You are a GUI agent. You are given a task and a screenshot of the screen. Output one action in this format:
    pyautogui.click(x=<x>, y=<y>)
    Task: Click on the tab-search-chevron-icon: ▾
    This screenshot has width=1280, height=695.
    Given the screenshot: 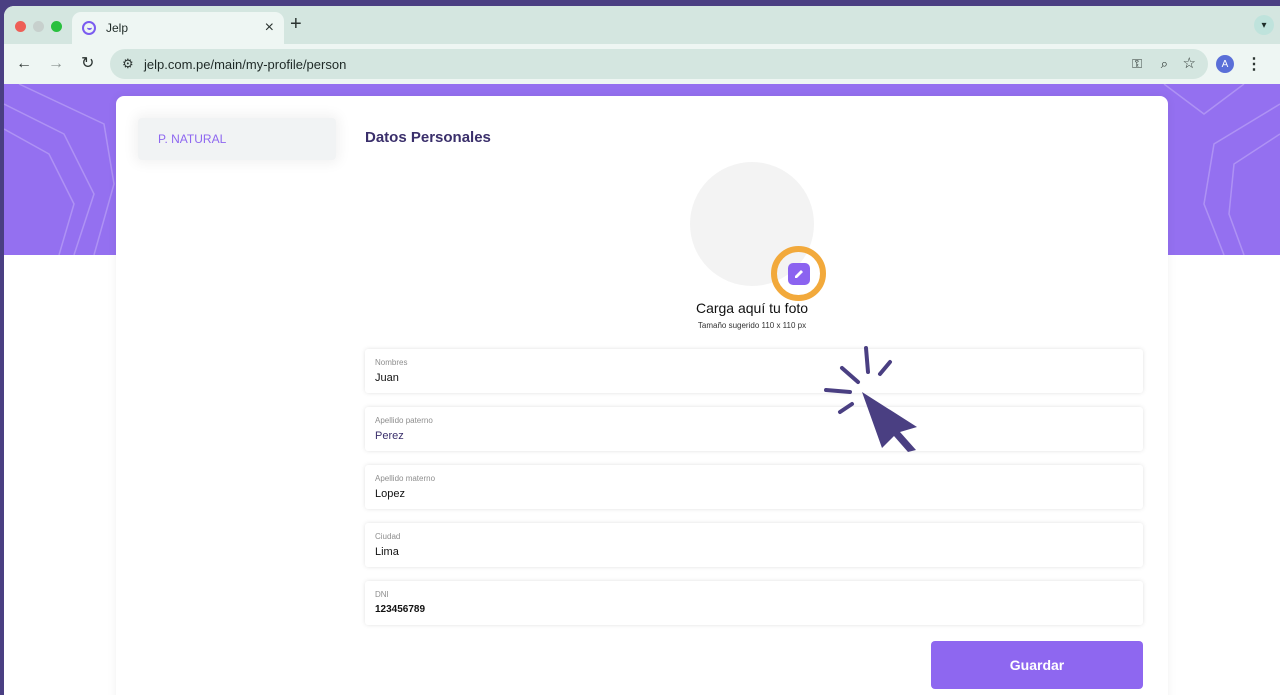 What is the action you would take?
    pyautogui.click(x=1264, y=25)
    